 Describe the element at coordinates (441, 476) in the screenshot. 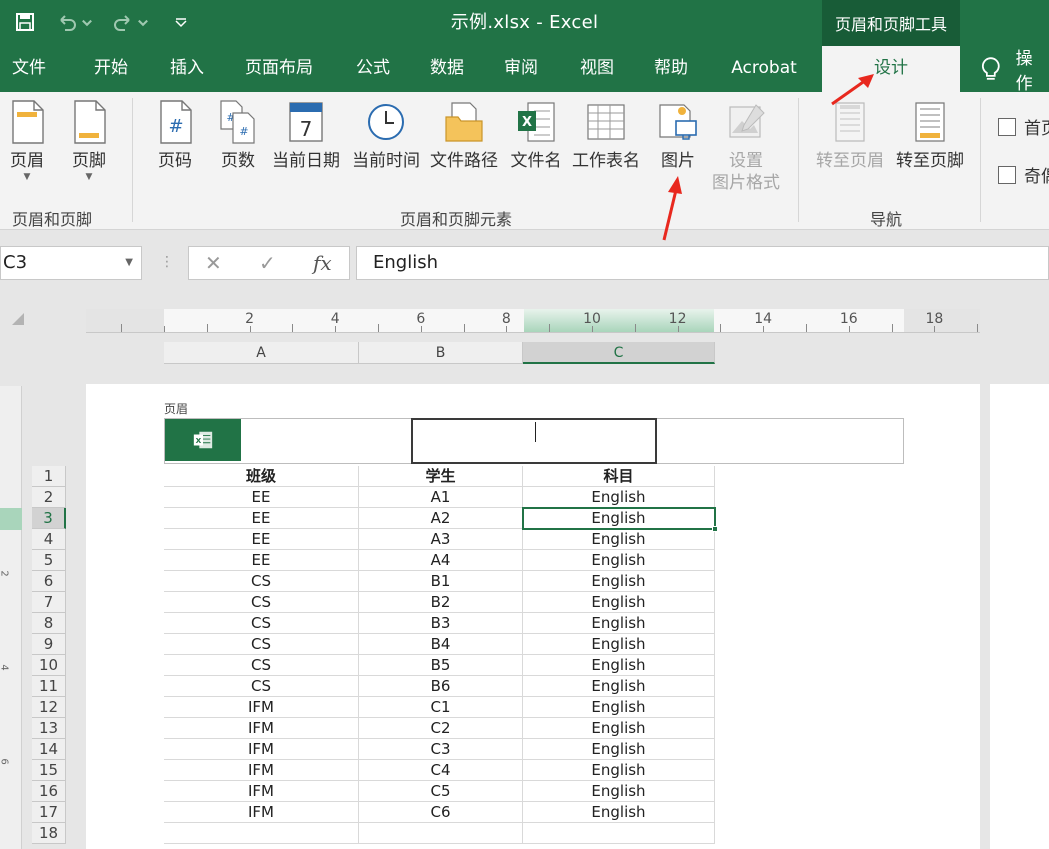

I see `column-title-cell: 学生` at that location.